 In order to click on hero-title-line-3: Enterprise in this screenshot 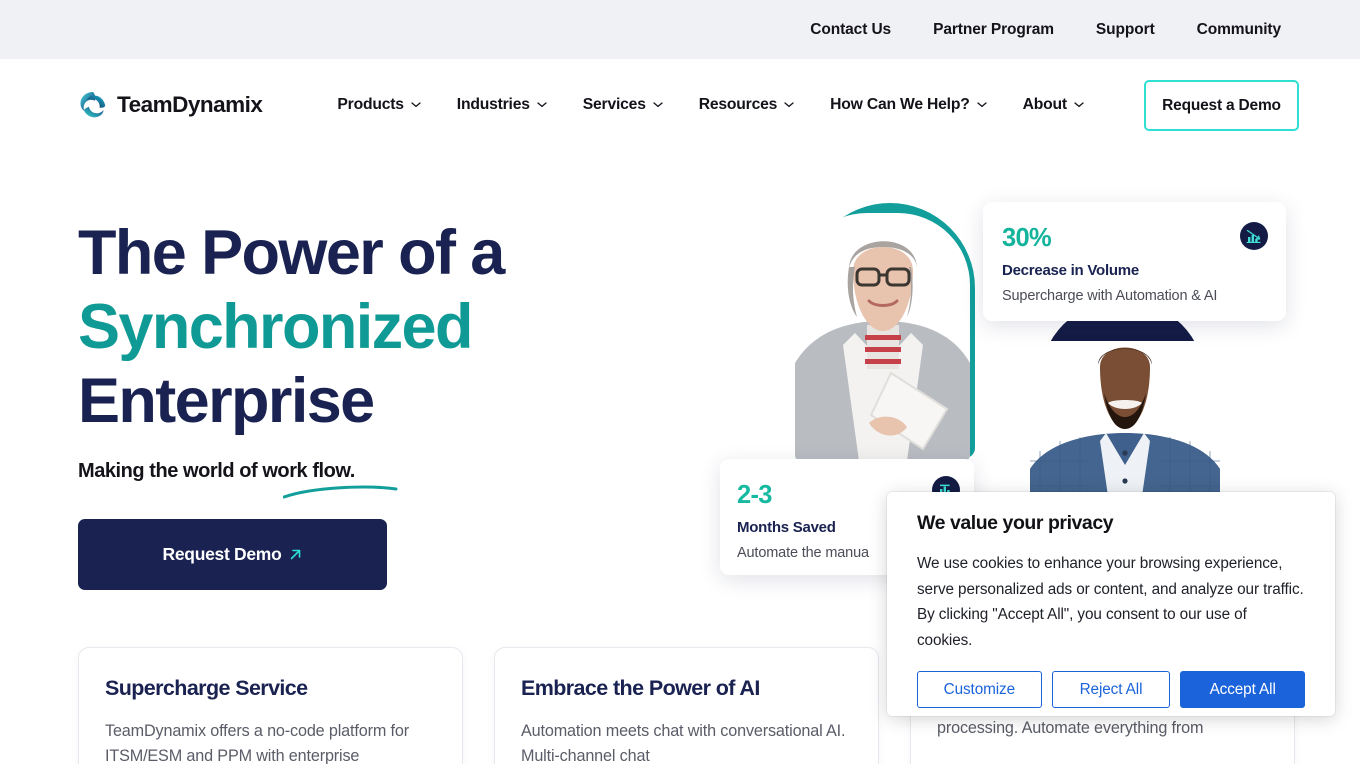, I will do `click(226, 401)`.